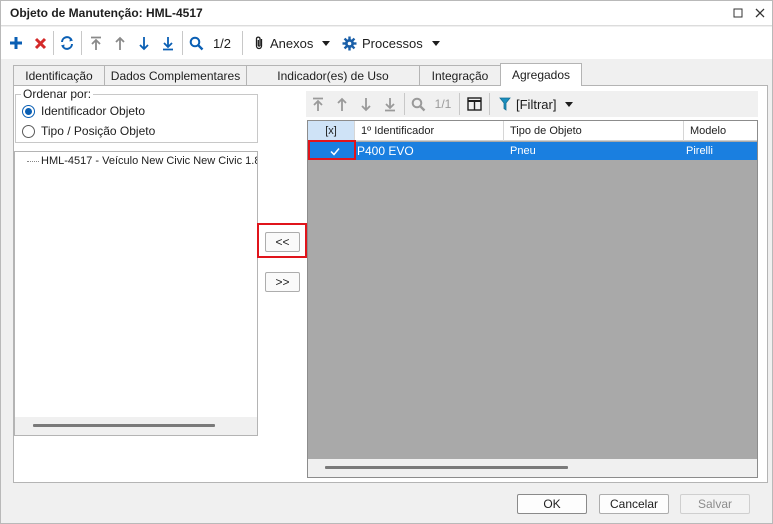  What do you see at coordinates (222, 43) in the screenshot?
I see `record-position: 1/2` at bounding box center [222, 43].